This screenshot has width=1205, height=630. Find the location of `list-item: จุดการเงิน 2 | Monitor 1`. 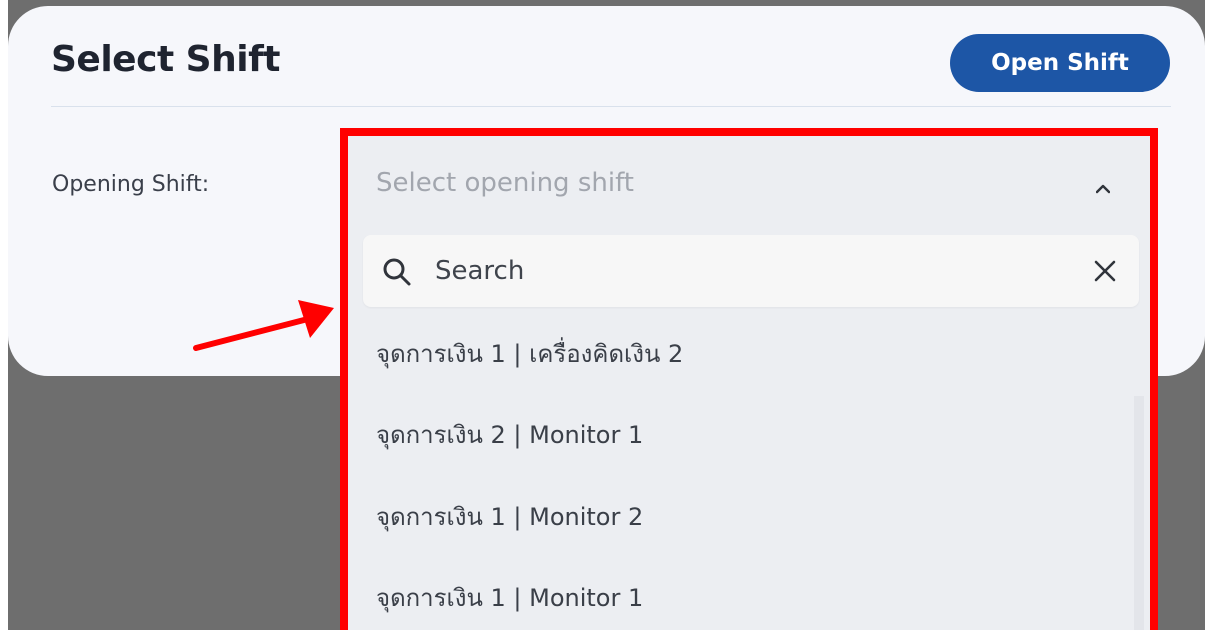

list-item: จุดการเงิน 2 | Monitor 1 is located at coordinates (746, 435).